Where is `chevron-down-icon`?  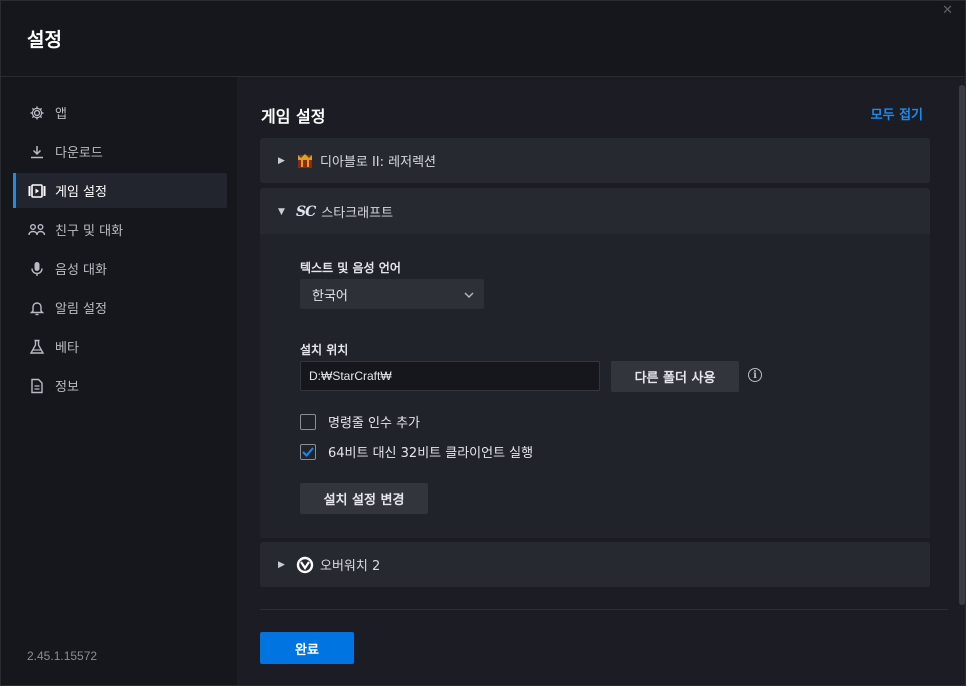 chevron-down-icon is located at coordinates (469, 294).